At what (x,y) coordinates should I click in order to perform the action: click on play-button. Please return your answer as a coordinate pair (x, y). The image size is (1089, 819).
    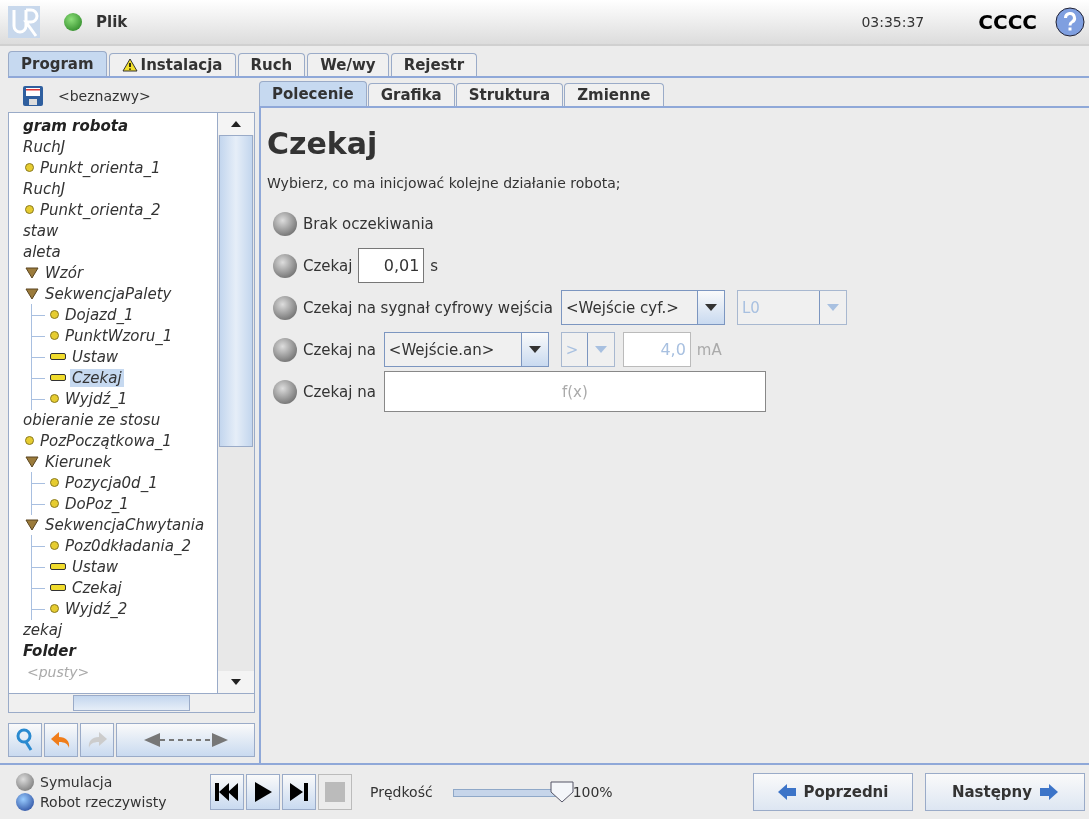
    Looking at the image, I should click on (263, 792).